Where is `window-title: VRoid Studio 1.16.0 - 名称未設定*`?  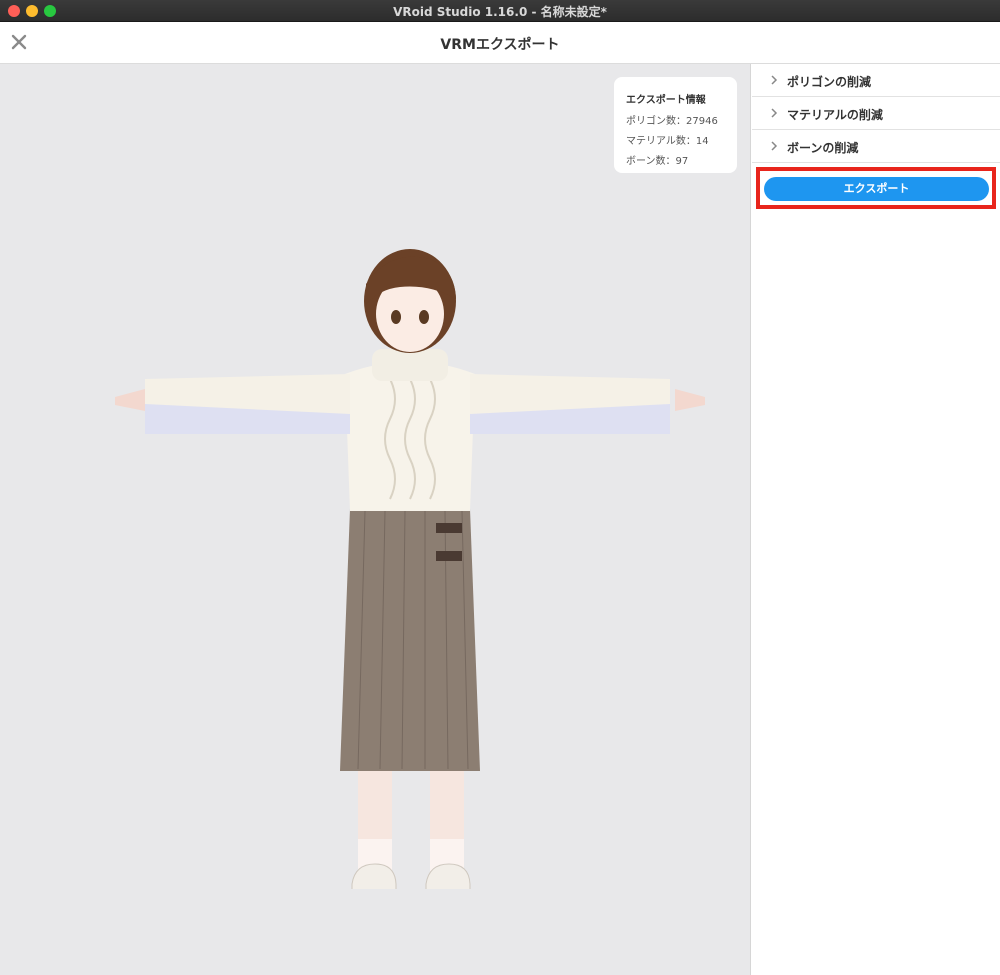
window-title: VRoid Studio 1.16.0 - 名称未設定* is located at coordinates (500, 12).